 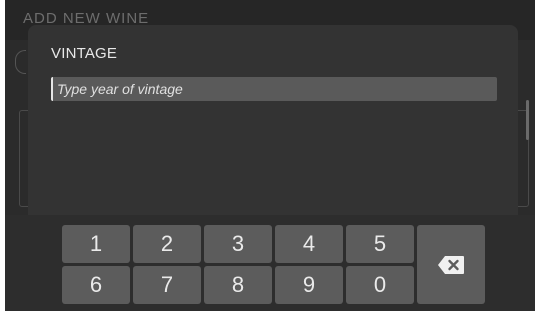 I want to click on key-2: 2, so click(x=167, y=244).